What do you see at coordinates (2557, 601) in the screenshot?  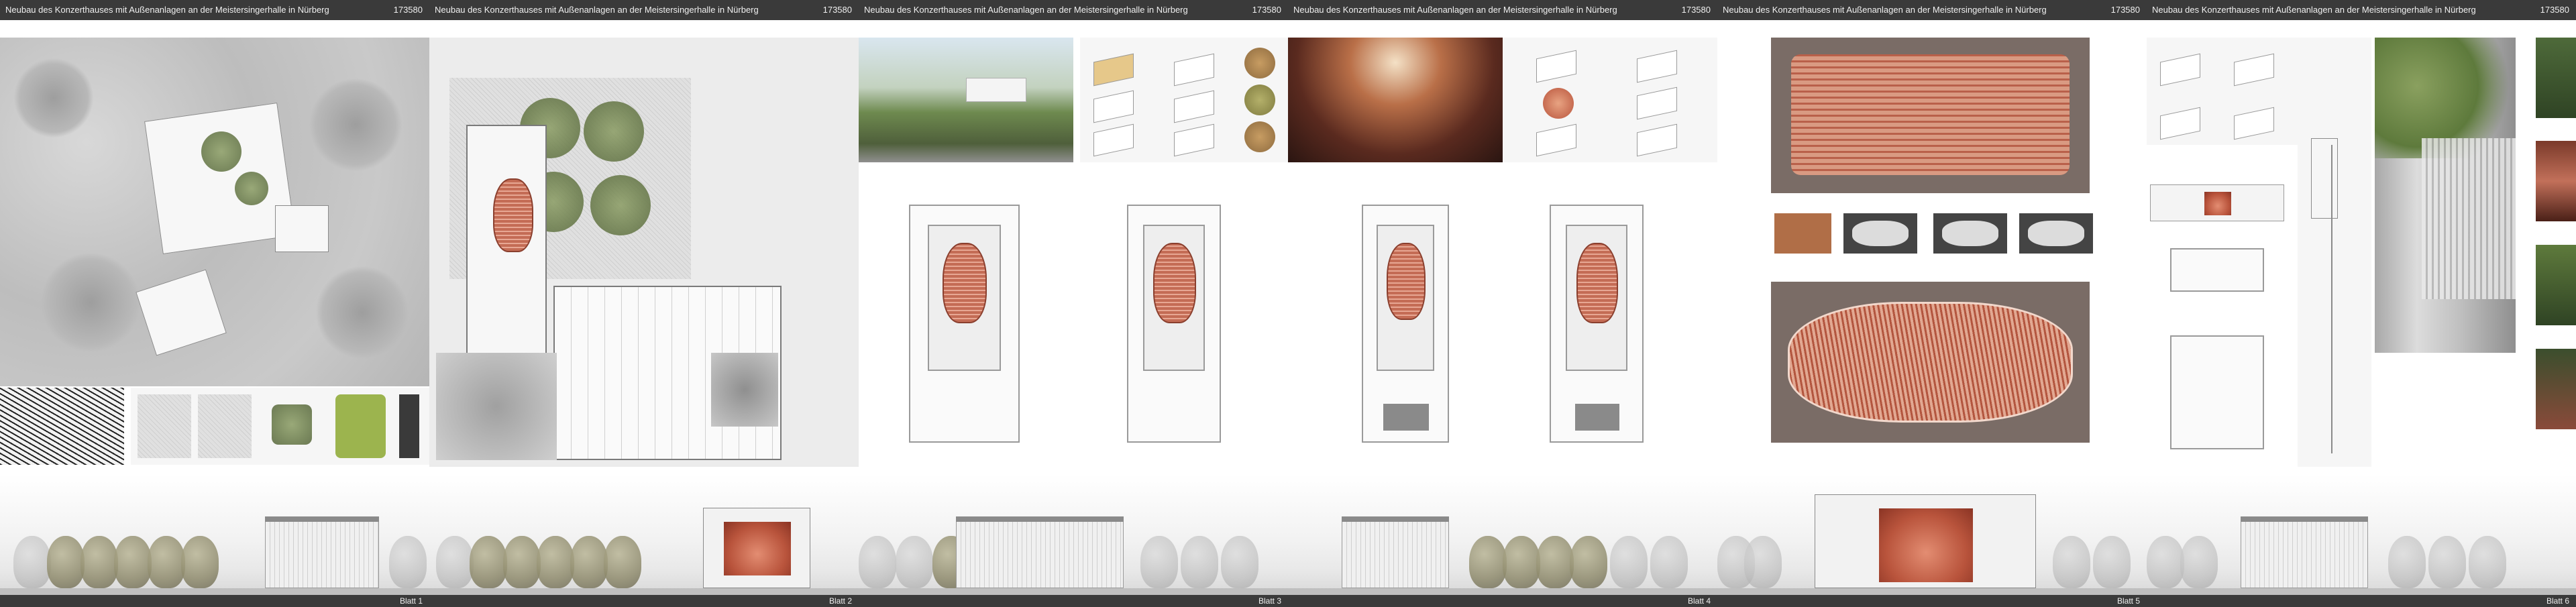 I see `sheet-label: Blatt 6` at bounding box center [2557, 601].